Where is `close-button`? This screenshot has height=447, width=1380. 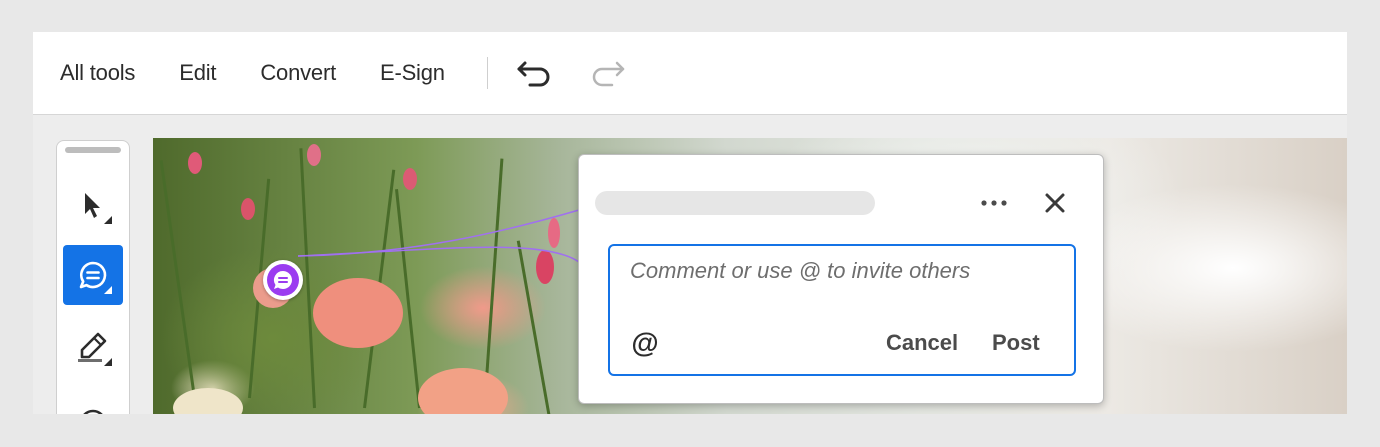 close-button is located at coordinates (1055, 203).